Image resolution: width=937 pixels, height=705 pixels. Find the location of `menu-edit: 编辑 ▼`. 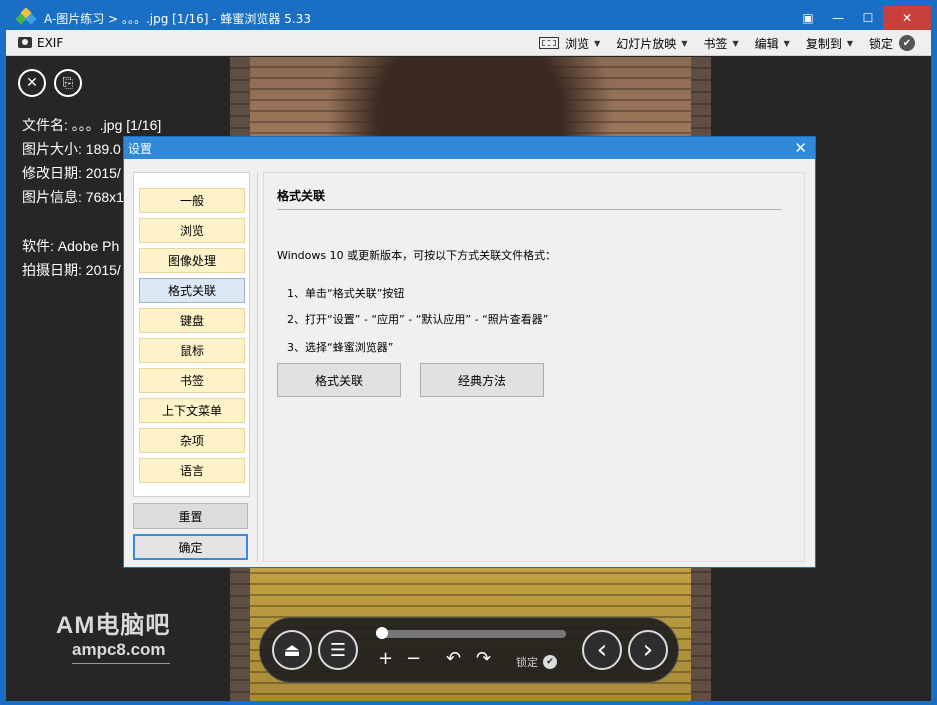

menu-edit: 编辑 ▼ is located at coordinates (772, 43).